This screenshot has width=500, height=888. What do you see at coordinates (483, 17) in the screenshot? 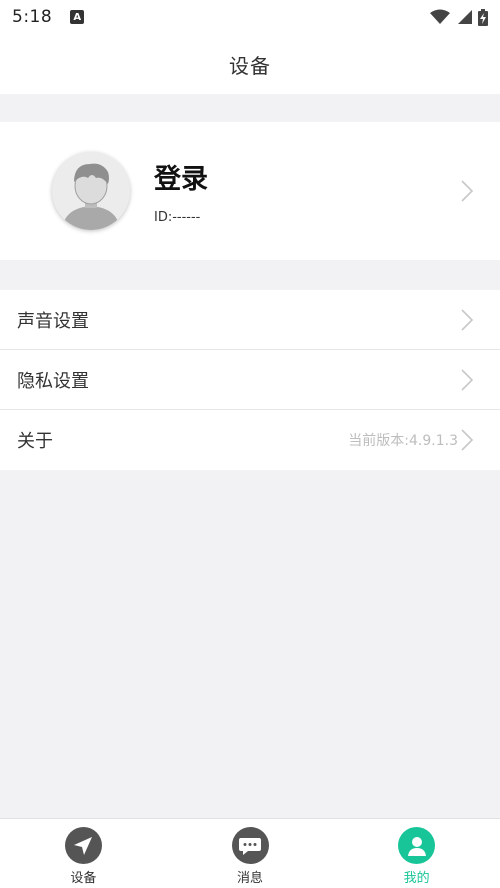
I see `battery-charging-icon` at bounding box center [483, 17].